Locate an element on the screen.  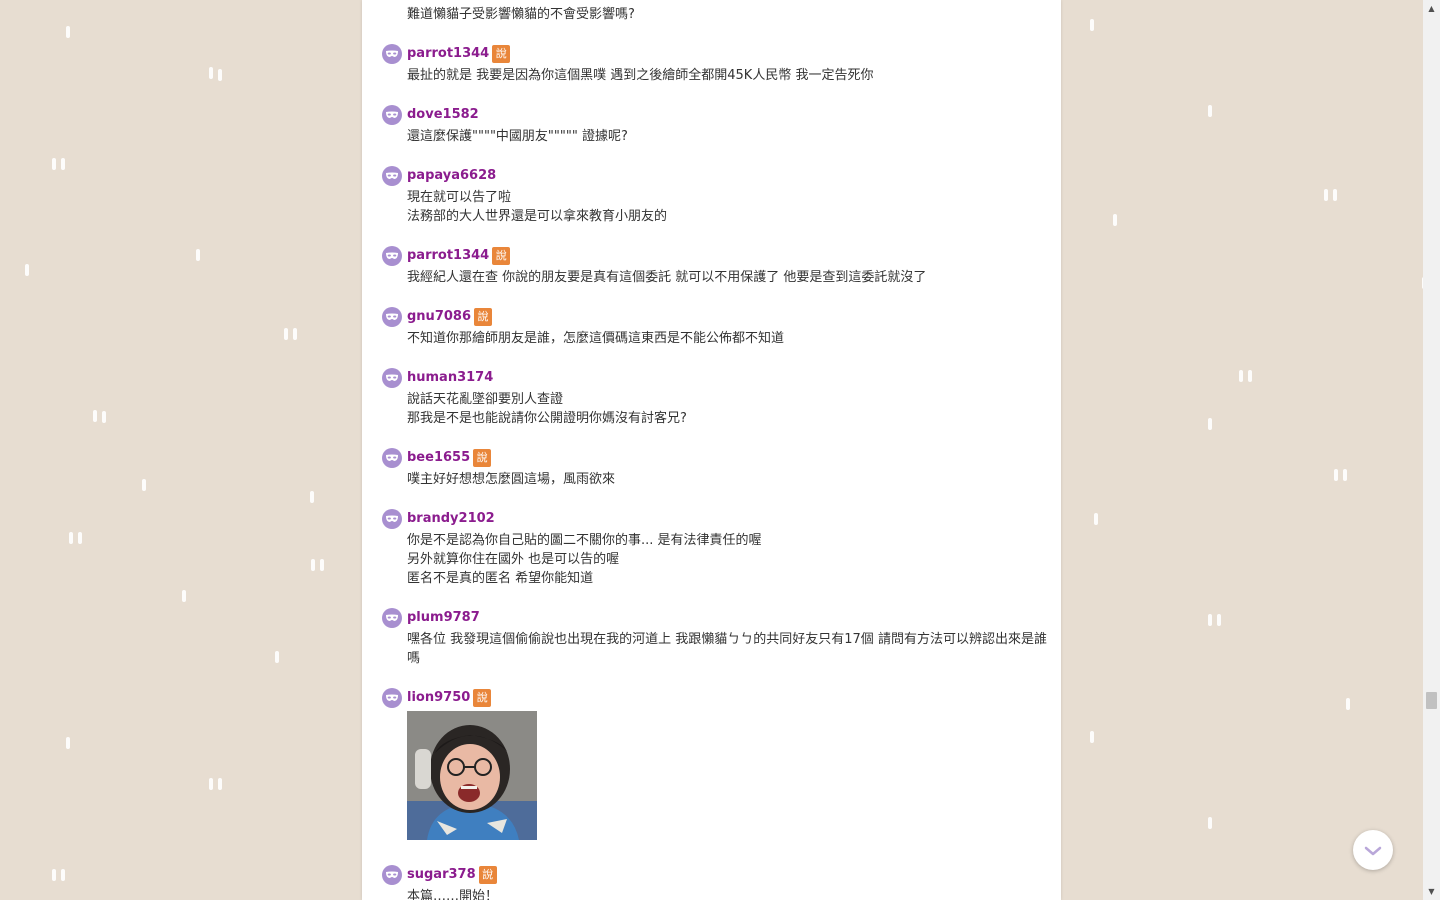
comment-username: sugar378 說 is located at coordinates (452, 875).